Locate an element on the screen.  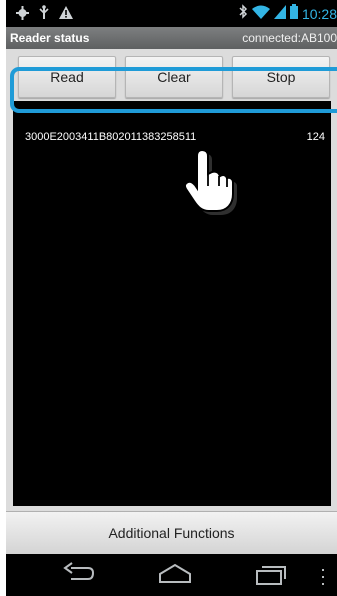
navigation-bar is located at coordinates (171, 575).